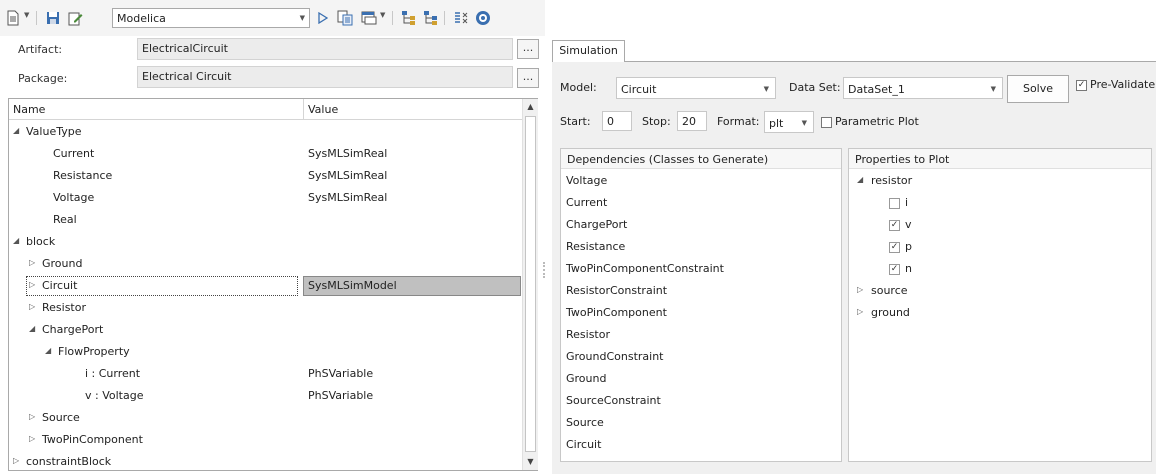 This screenshot has height=476, width=1156. I want to click on start-input: 0, so click(617, 121).